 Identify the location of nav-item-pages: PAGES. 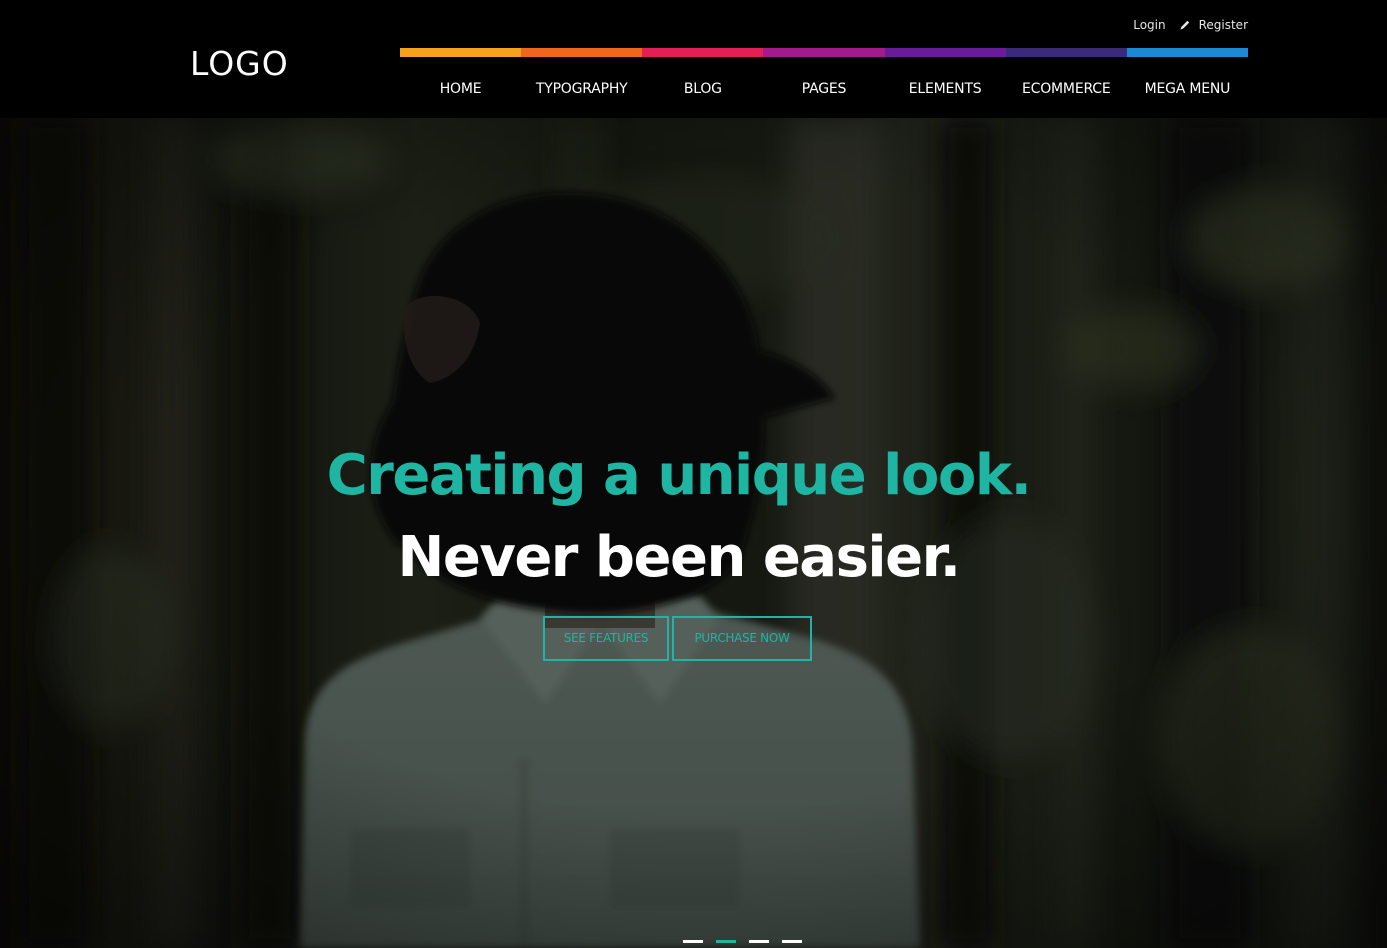
(823, 89).